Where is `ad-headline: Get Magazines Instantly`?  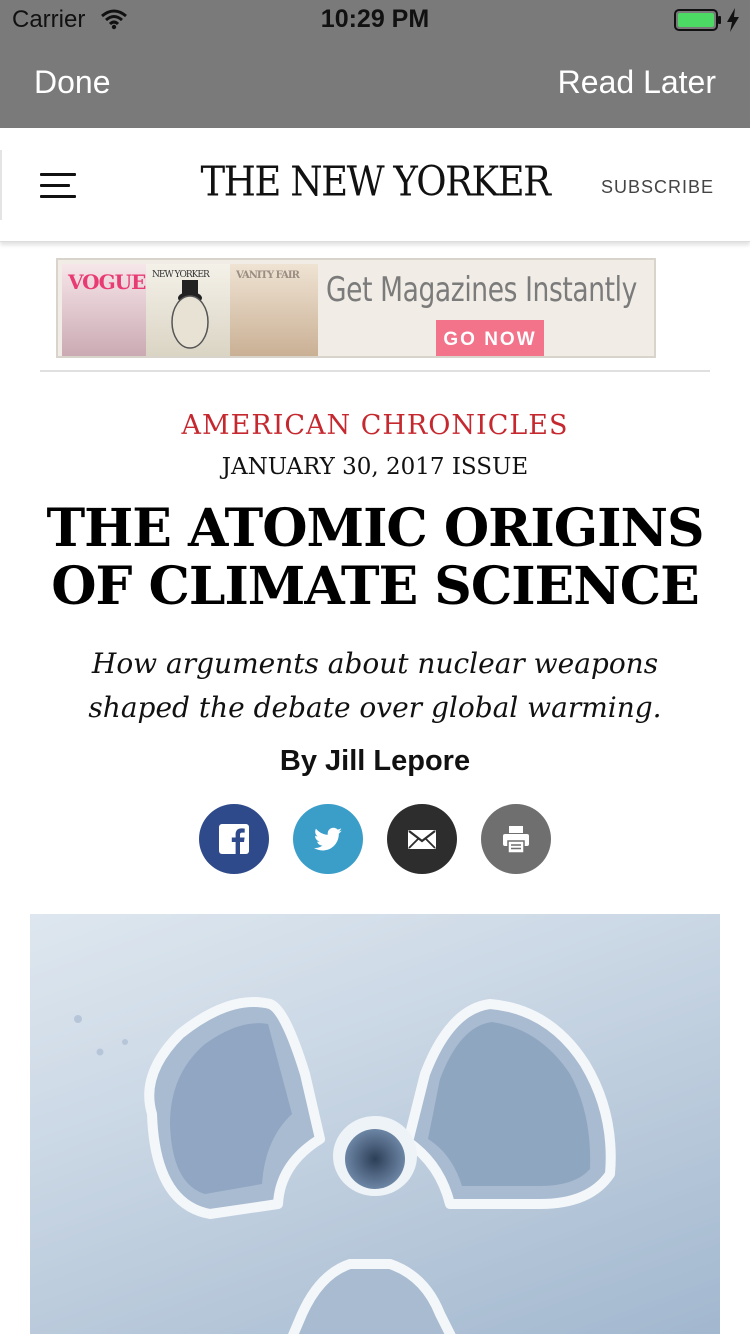 ad-headline: Get Magazines Instantly is located at coordinates (481, 290).